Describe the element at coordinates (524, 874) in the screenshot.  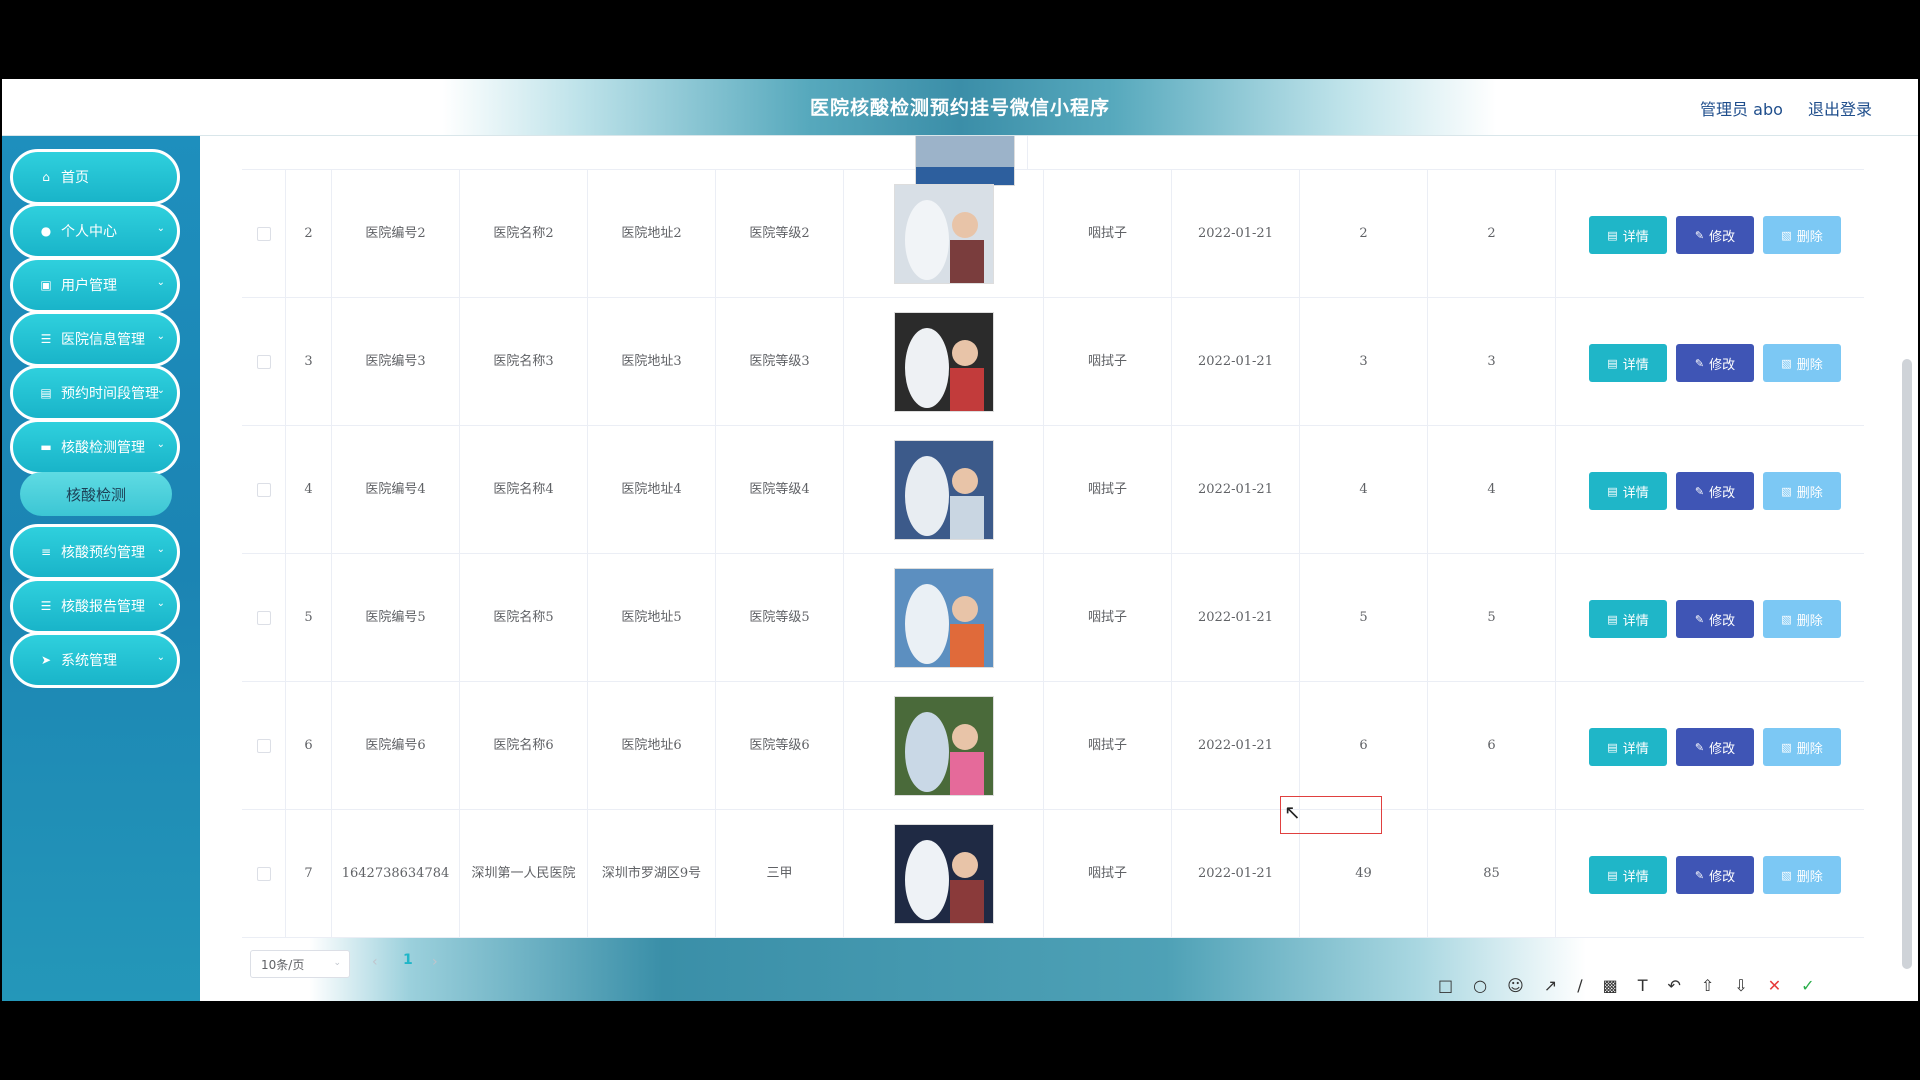
I see `hospital-name-cell: 深圳第一人民医院` at that location.